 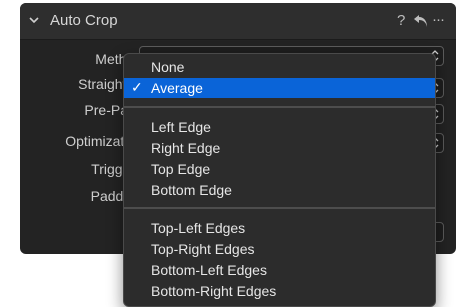 I want to click on more-icon: ···, so click(x=438, y=19).